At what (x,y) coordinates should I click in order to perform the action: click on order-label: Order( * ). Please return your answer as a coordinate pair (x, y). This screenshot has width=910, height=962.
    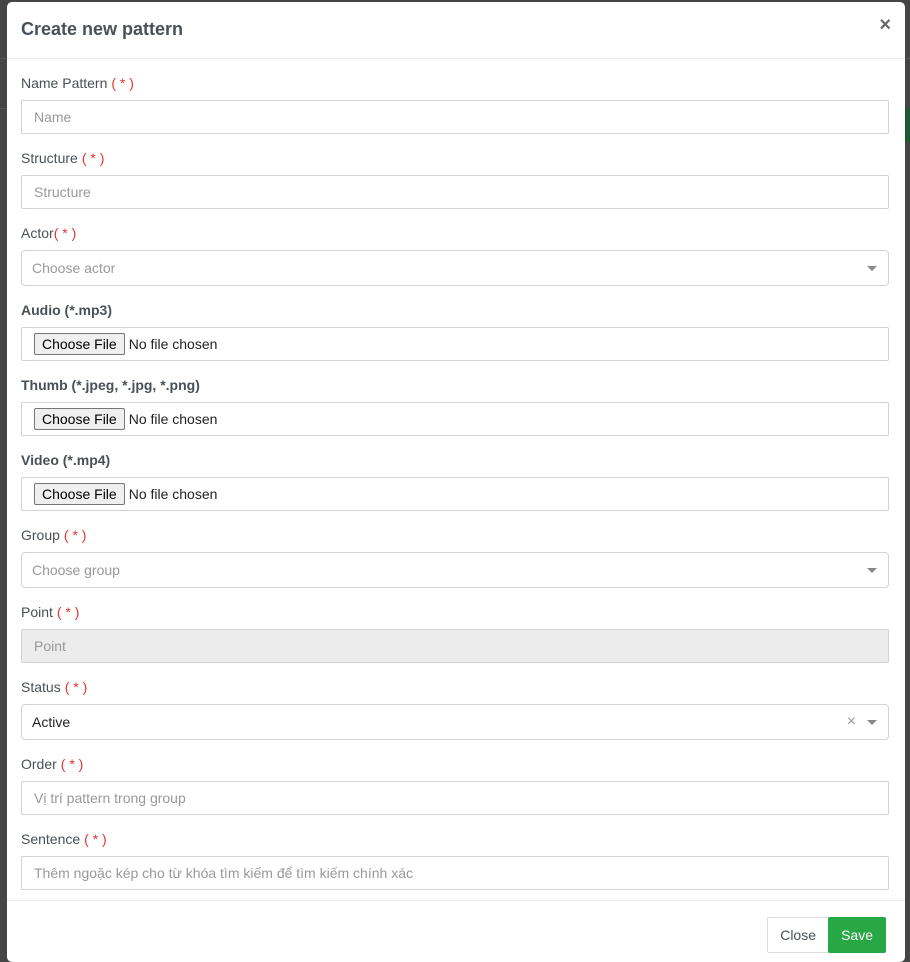
    Looking at the image, I should click on (52, 764).